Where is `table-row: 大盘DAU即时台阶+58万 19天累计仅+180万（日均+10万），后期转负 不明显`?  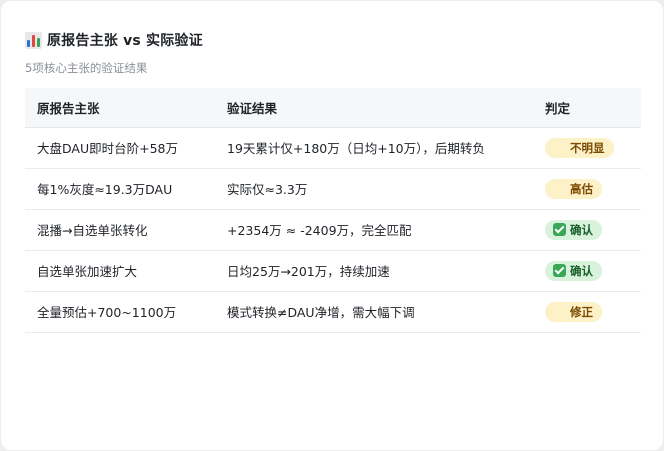
table-row: 大盘DAU即时台阶+58万 19天累计仅+180万（日均+10万），后期转负 不明显 is located at coordinates (333, 148).